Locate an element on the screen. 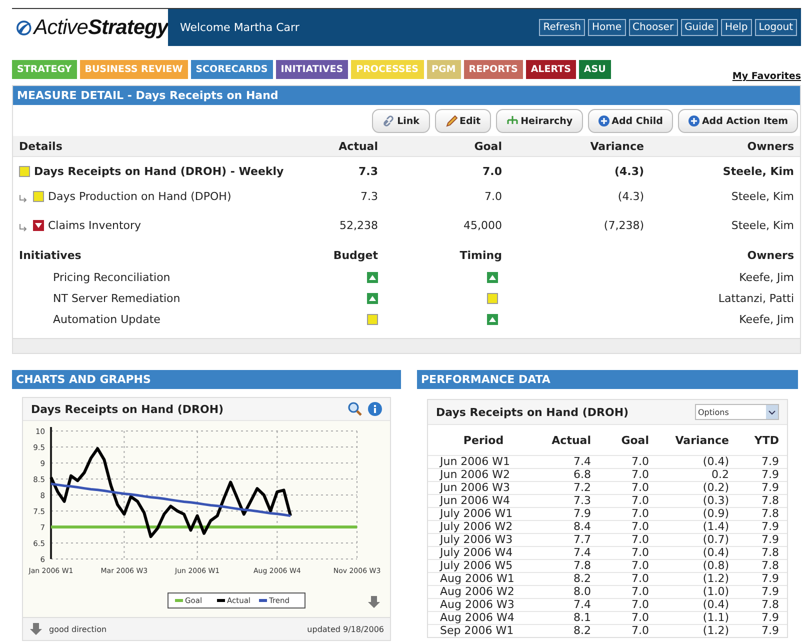  table-cell-text: 8.0 is located at coordinates (581, 592).